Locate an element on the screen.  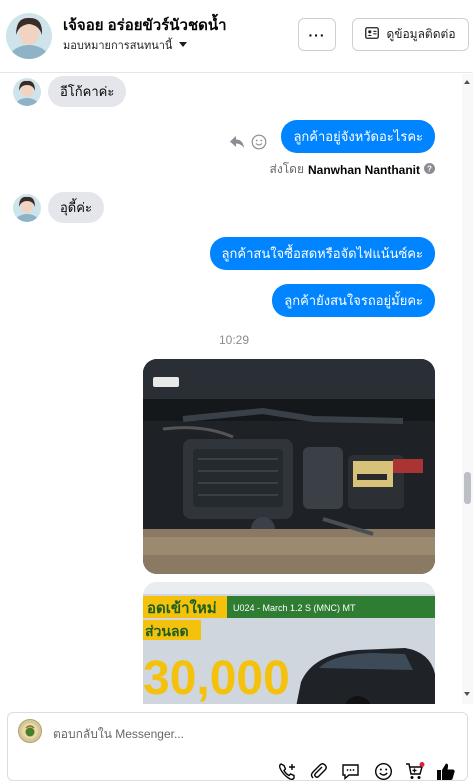
sent-by-name: Nanwhan Nanthanit is located at coordinates (363, 169).